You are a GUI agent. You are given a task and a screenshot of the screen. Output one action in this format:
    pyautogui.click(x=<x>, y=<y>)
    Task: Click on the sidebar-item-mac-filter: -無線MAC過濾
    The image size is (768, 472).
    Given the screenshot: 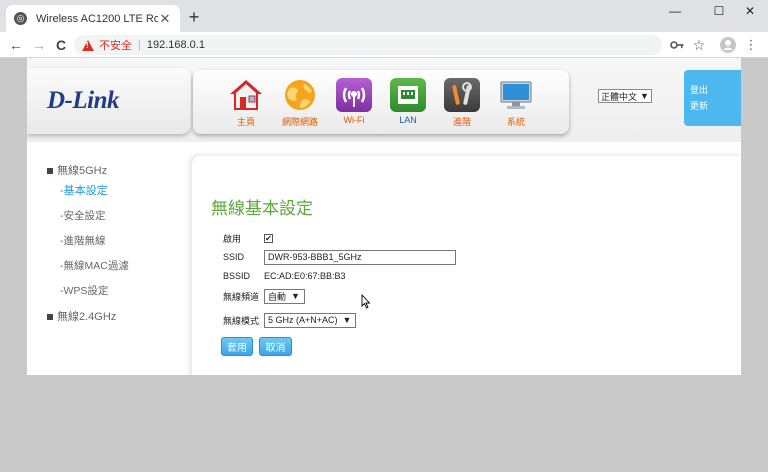 What is the action you would take?
    pyautogui.click(x=122, y=270)
    